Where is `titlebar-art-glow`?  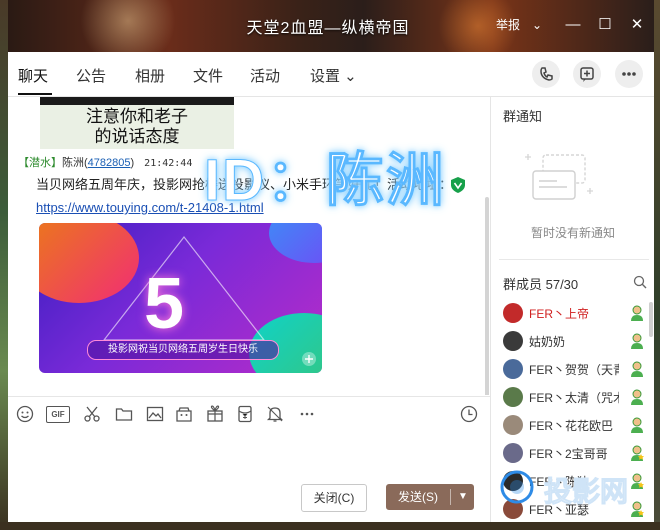 titlebar-art-glow is located at coordinates (128, 26).